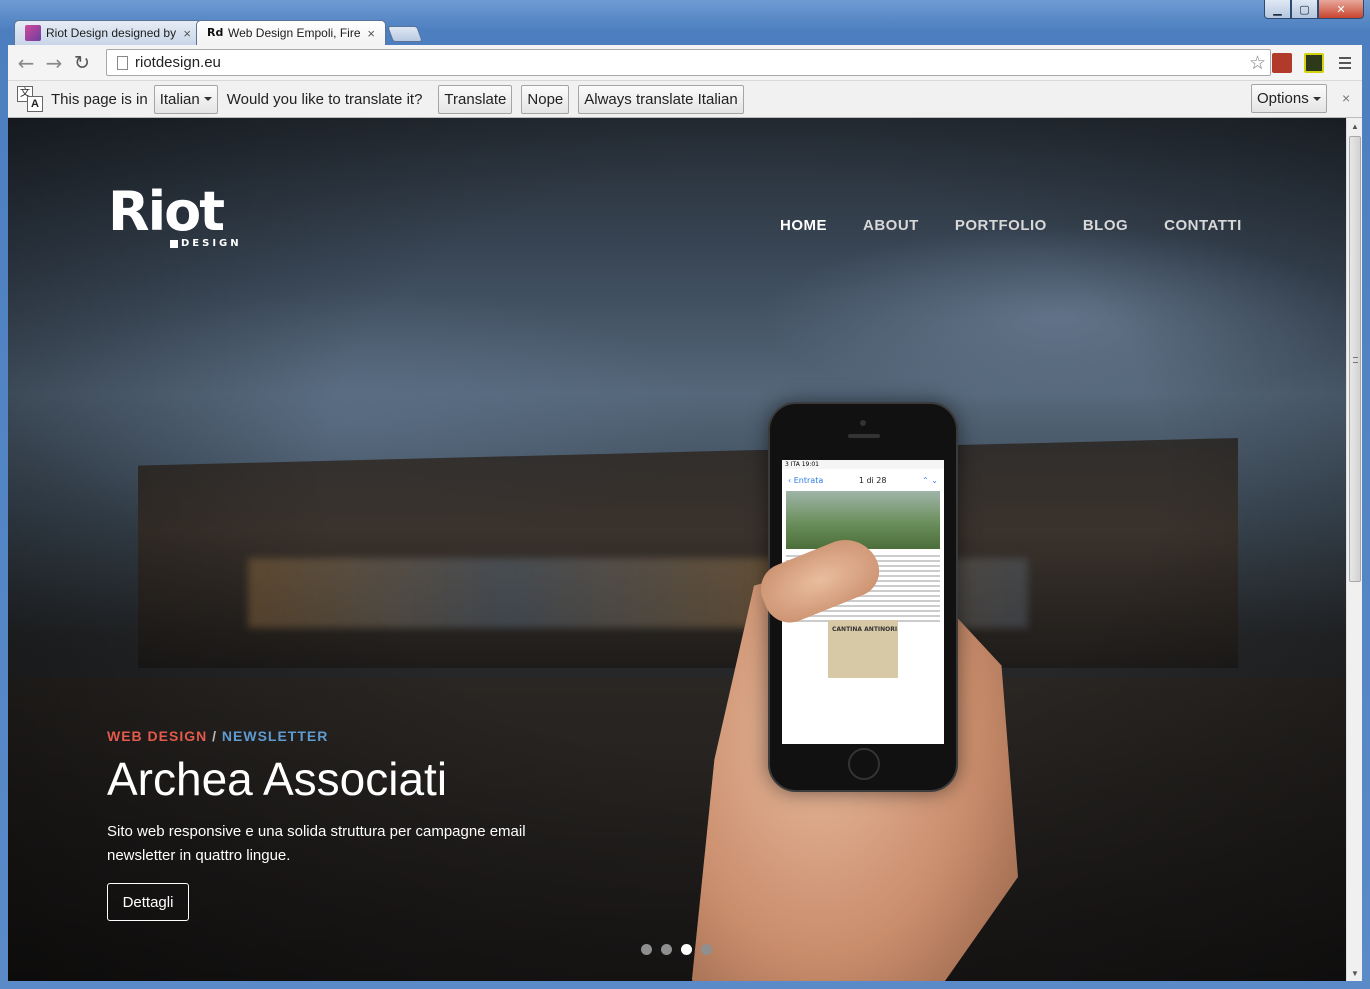  I want to click on logo-sub-text: DESIGN, so click(206, 243).